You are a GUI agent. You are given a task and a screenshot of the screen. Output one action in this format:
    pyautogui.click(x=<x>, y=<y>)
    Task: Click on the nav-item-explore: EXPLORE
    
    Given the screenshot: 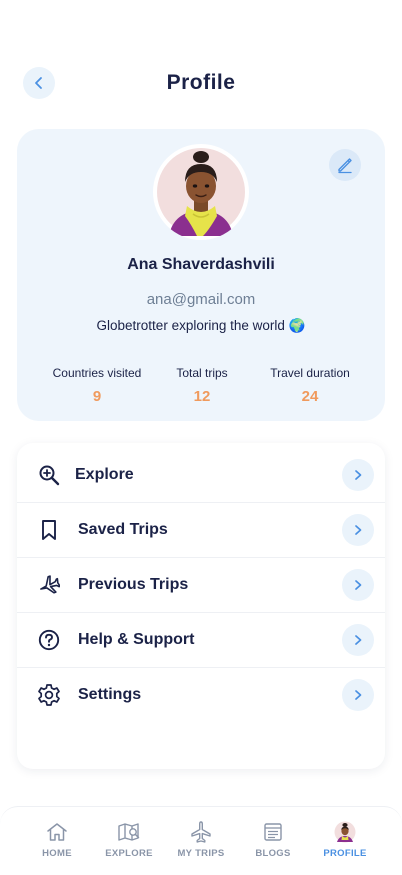 What is the action you would take?
    pyautogui.click(x=129, y=840)
    